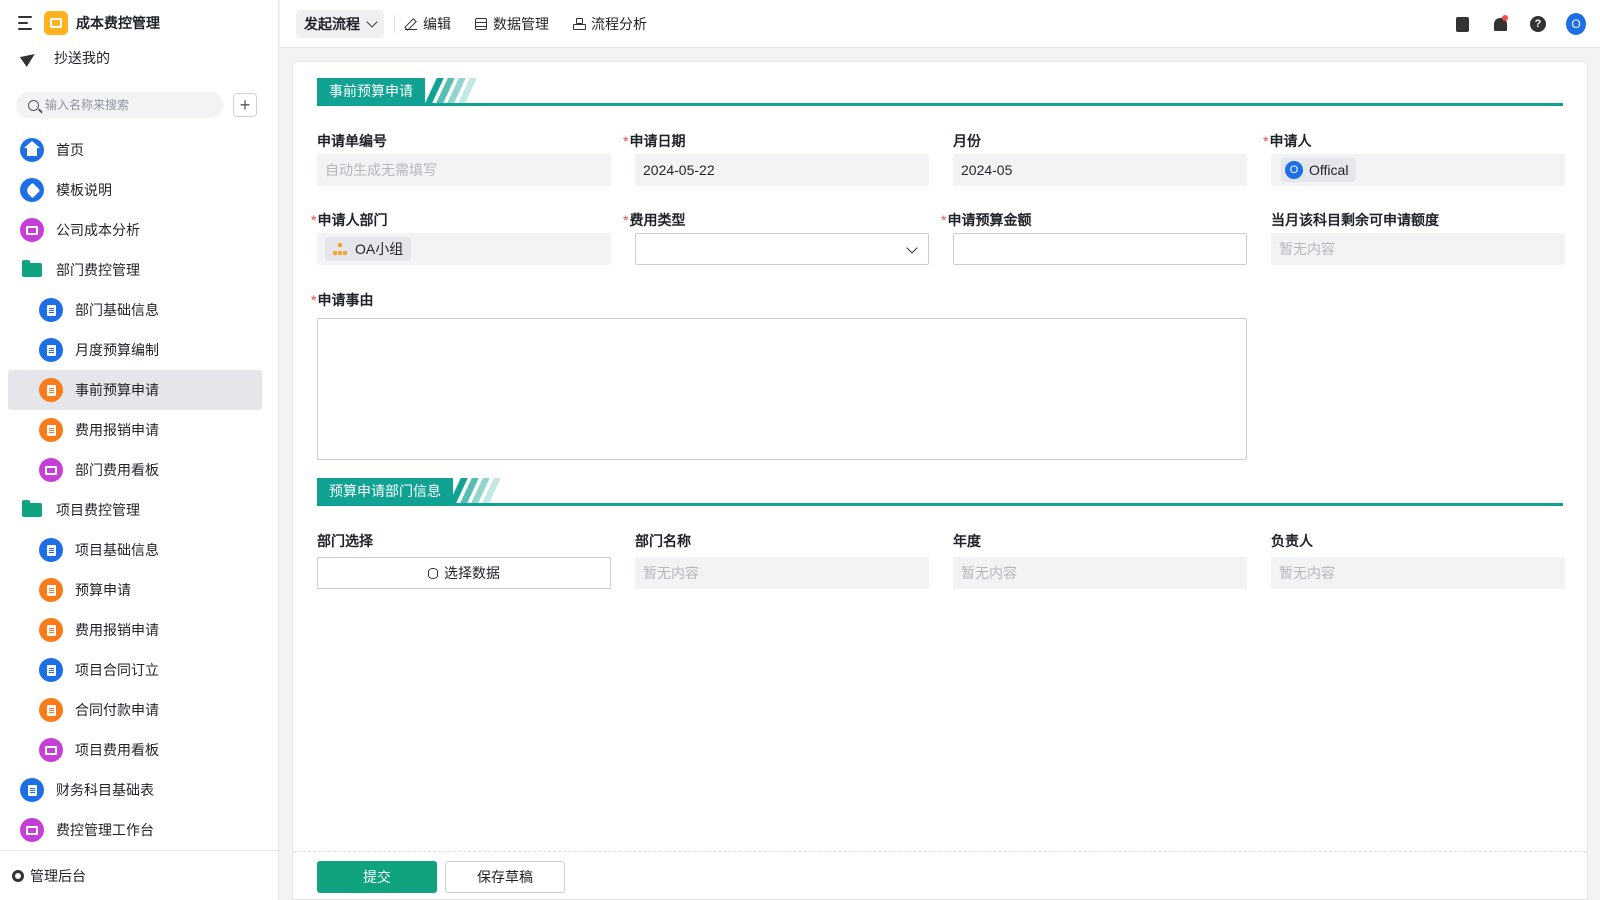  Describe the element at coordinates (139, 875) in the screenshot. I see `admin-link: 管理后台` at that location.